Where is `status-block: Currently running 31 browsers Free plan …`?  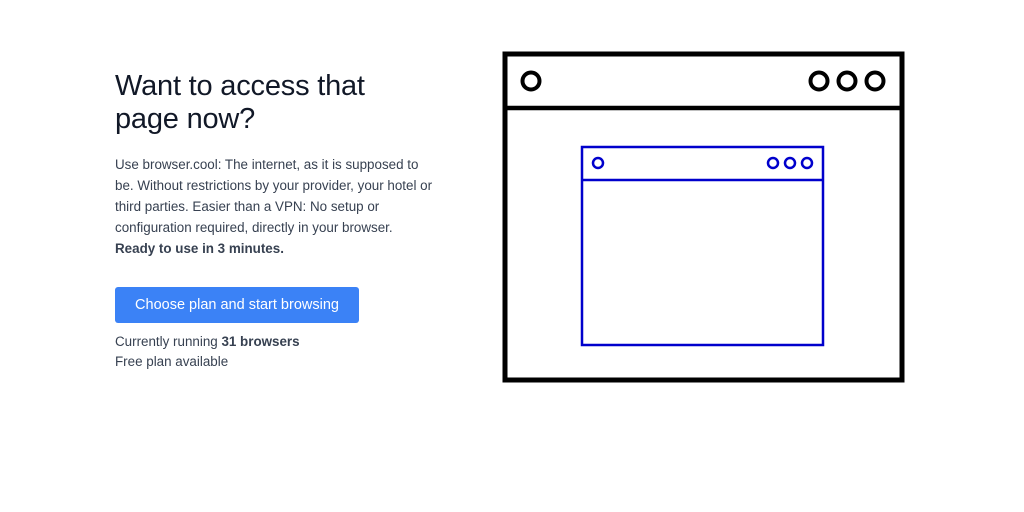 status-block: Currently running 31 browsers Free plan … is located at coordinates (275, 351).